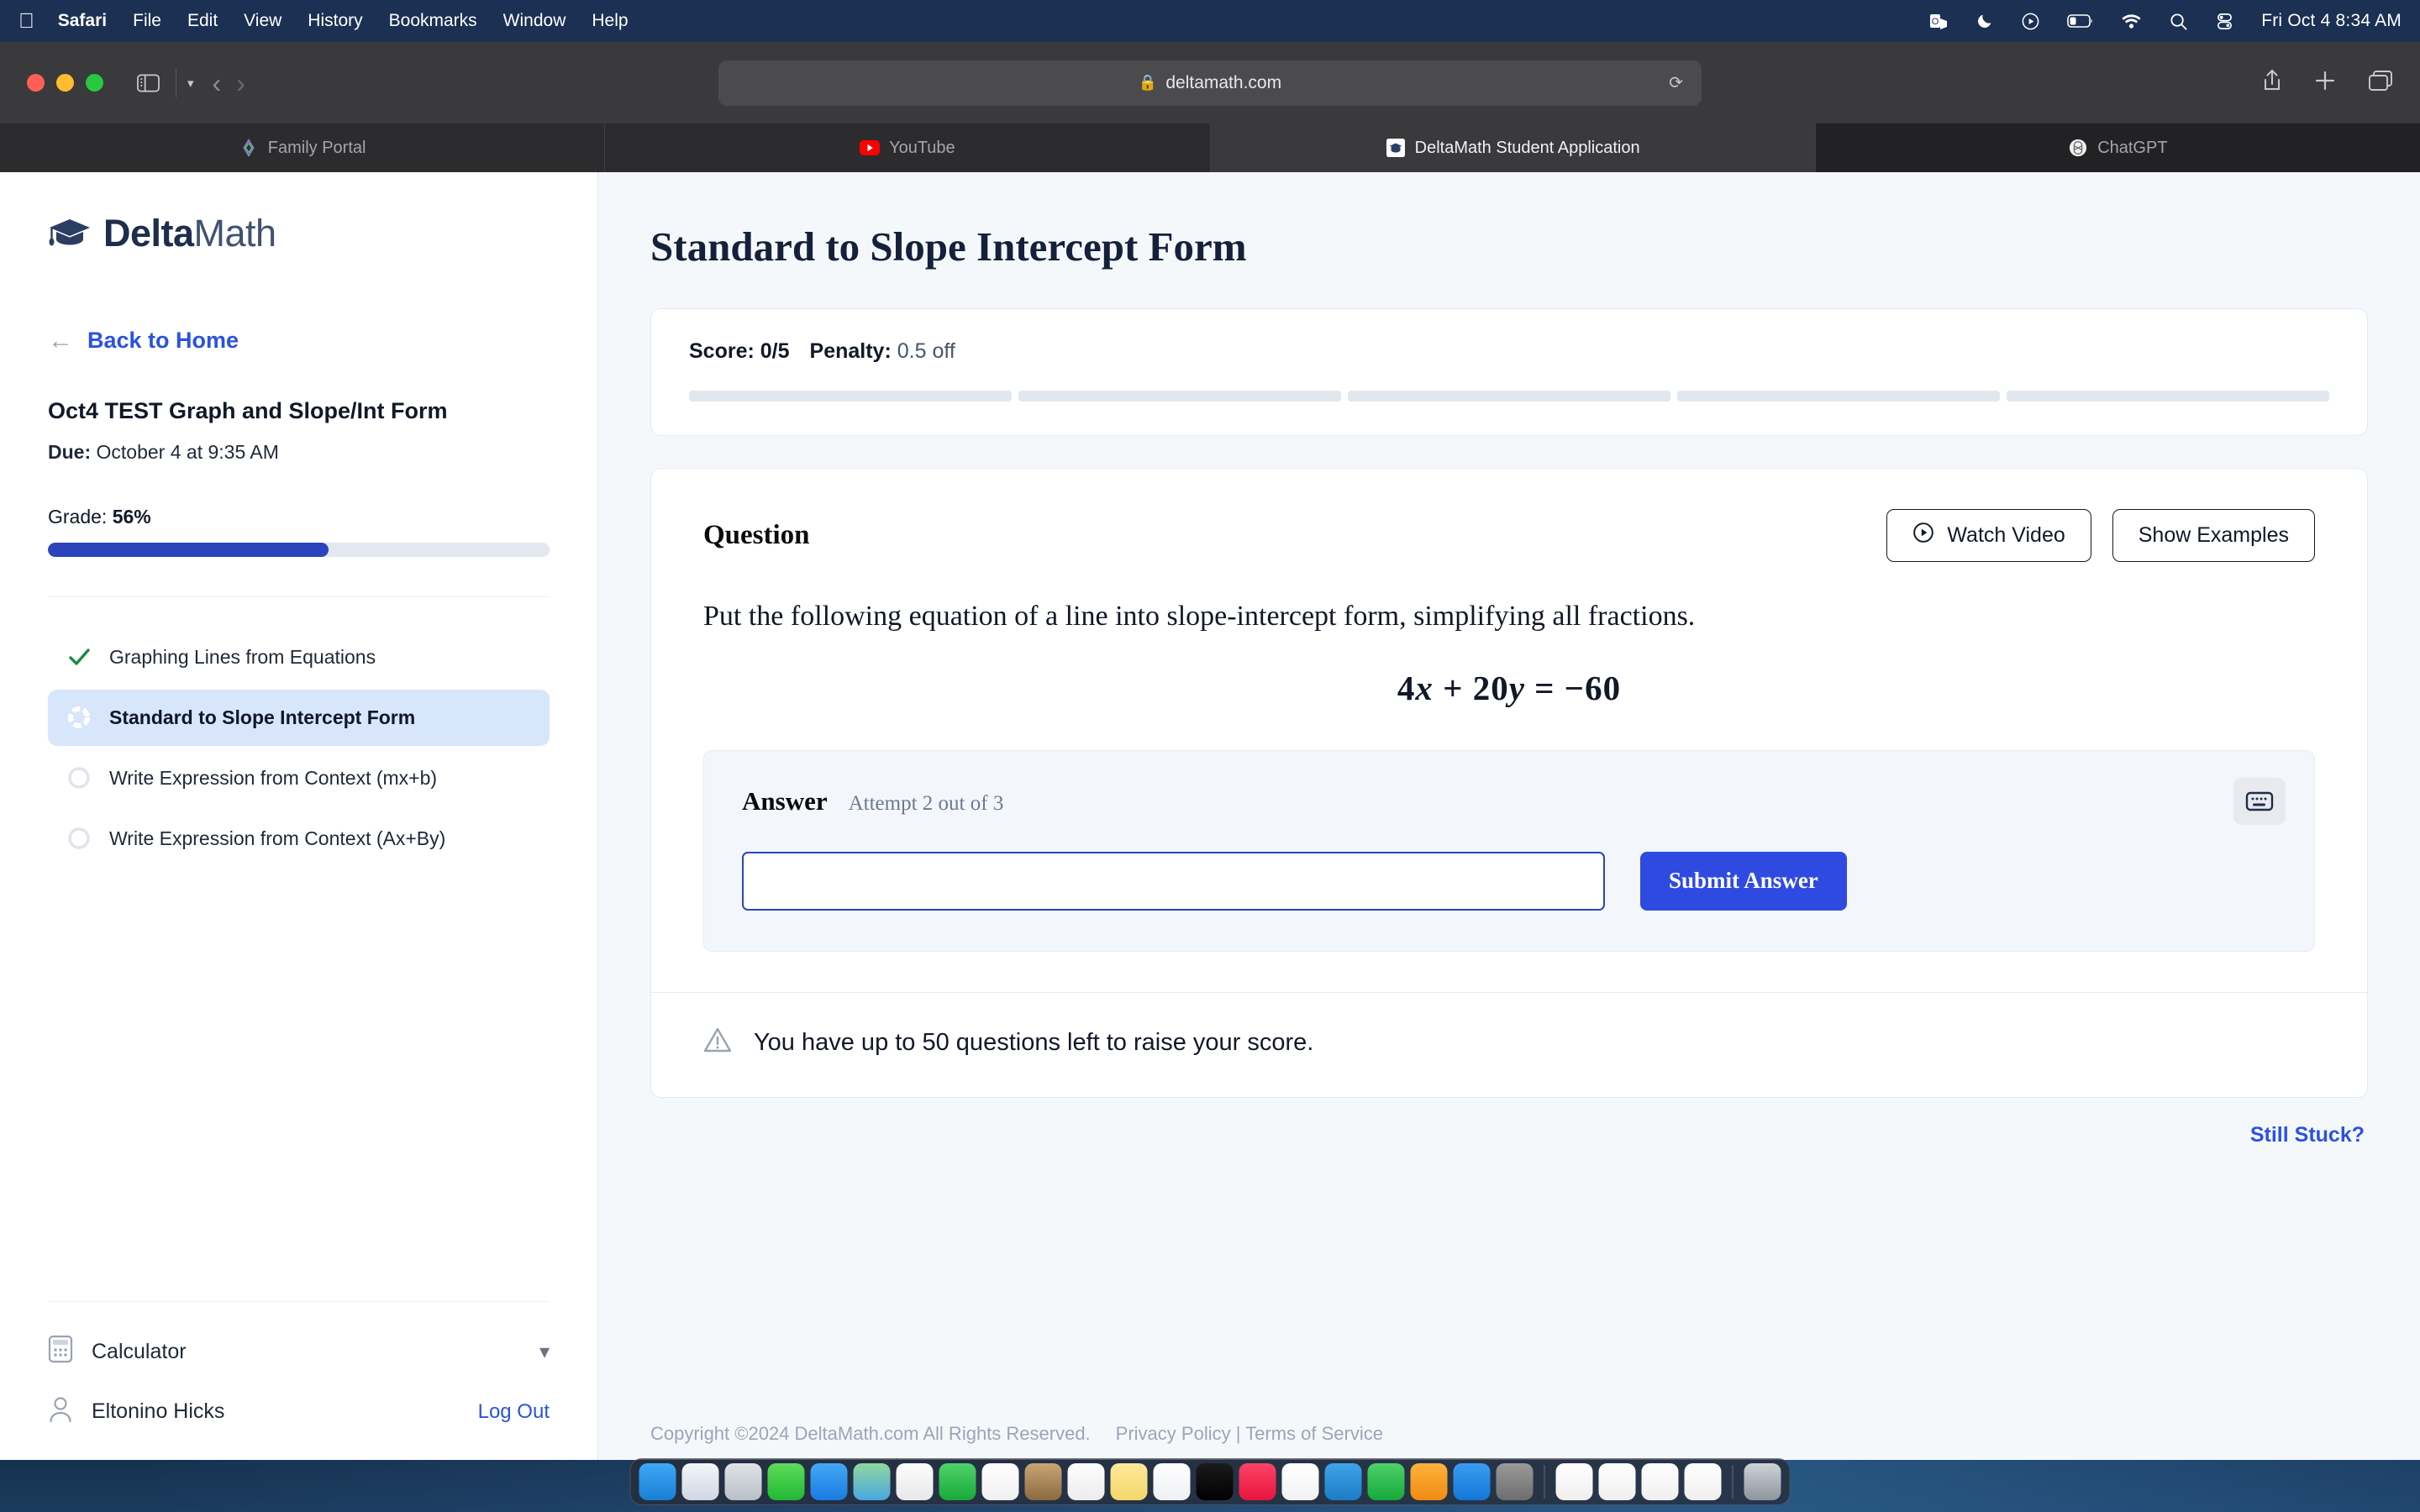  Describe the element at coordinates (1676, 82) in the screenshot. I see `reload-icon: ⟳` at that location.